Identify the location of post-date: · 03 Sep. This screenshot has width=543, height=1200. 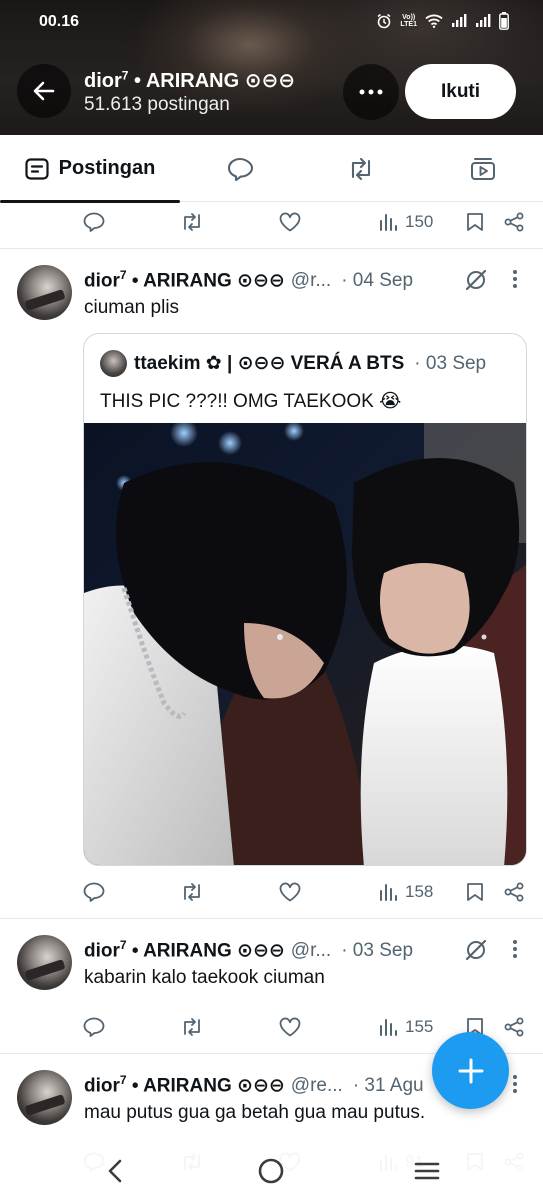
(377, 951).